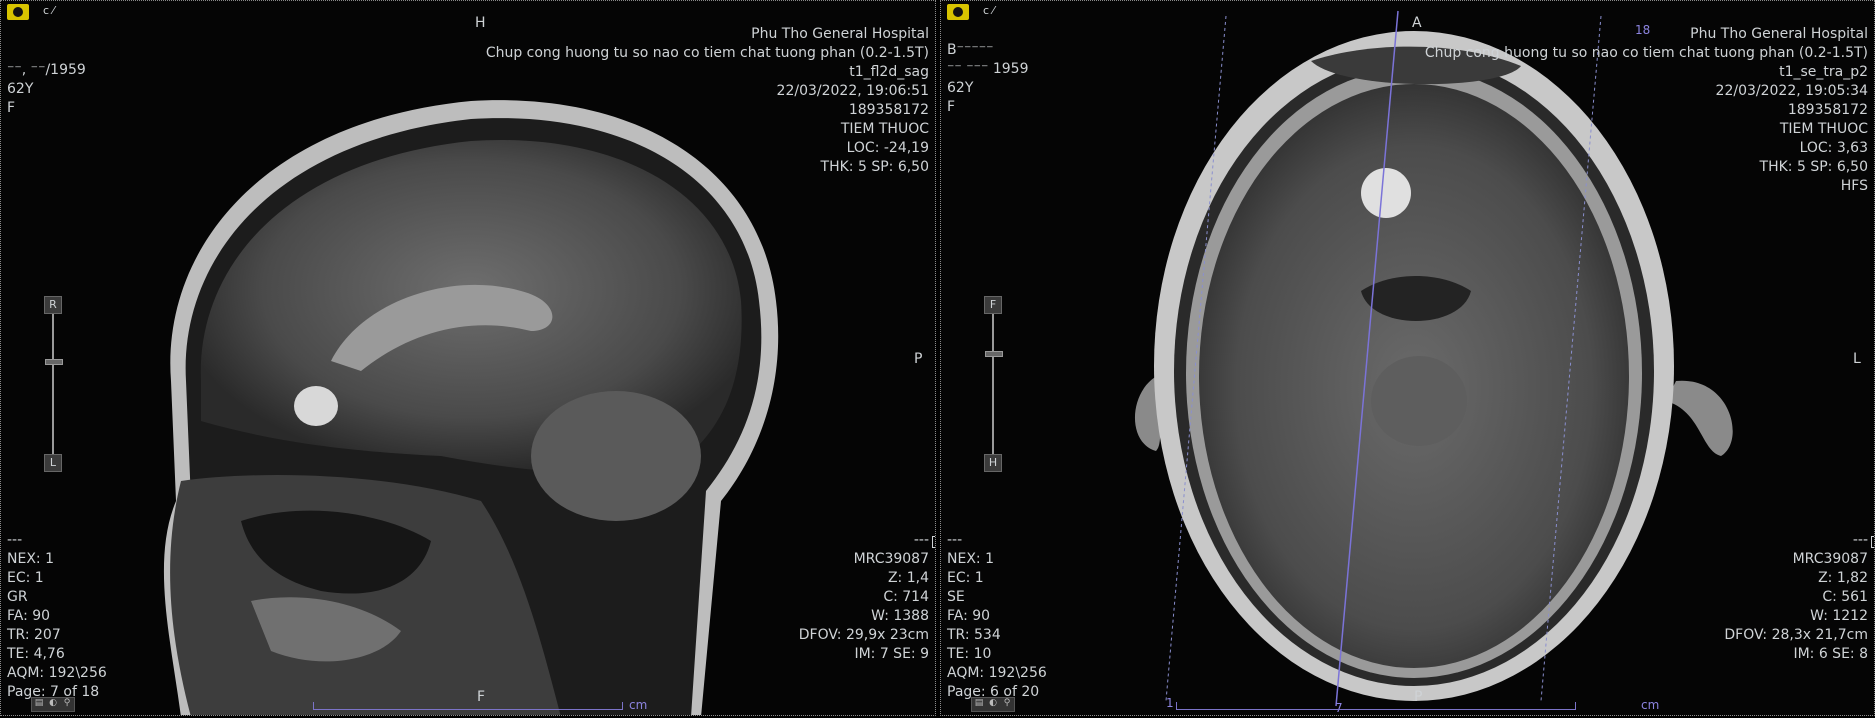 Image resolution: width=1875 pixels, height=718 pixels. I want to click on window-width: W: 1388, so click(900, 616).